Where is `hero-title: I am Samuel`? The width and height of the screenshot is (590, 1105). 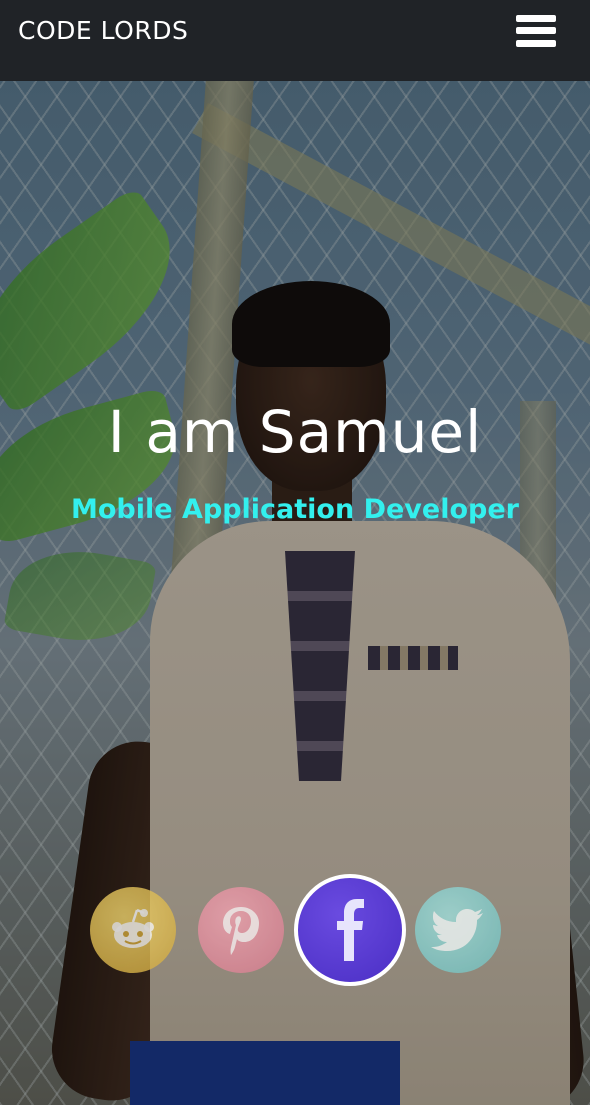 hero-title: I am Samuel is located at coordinates (295, 432).